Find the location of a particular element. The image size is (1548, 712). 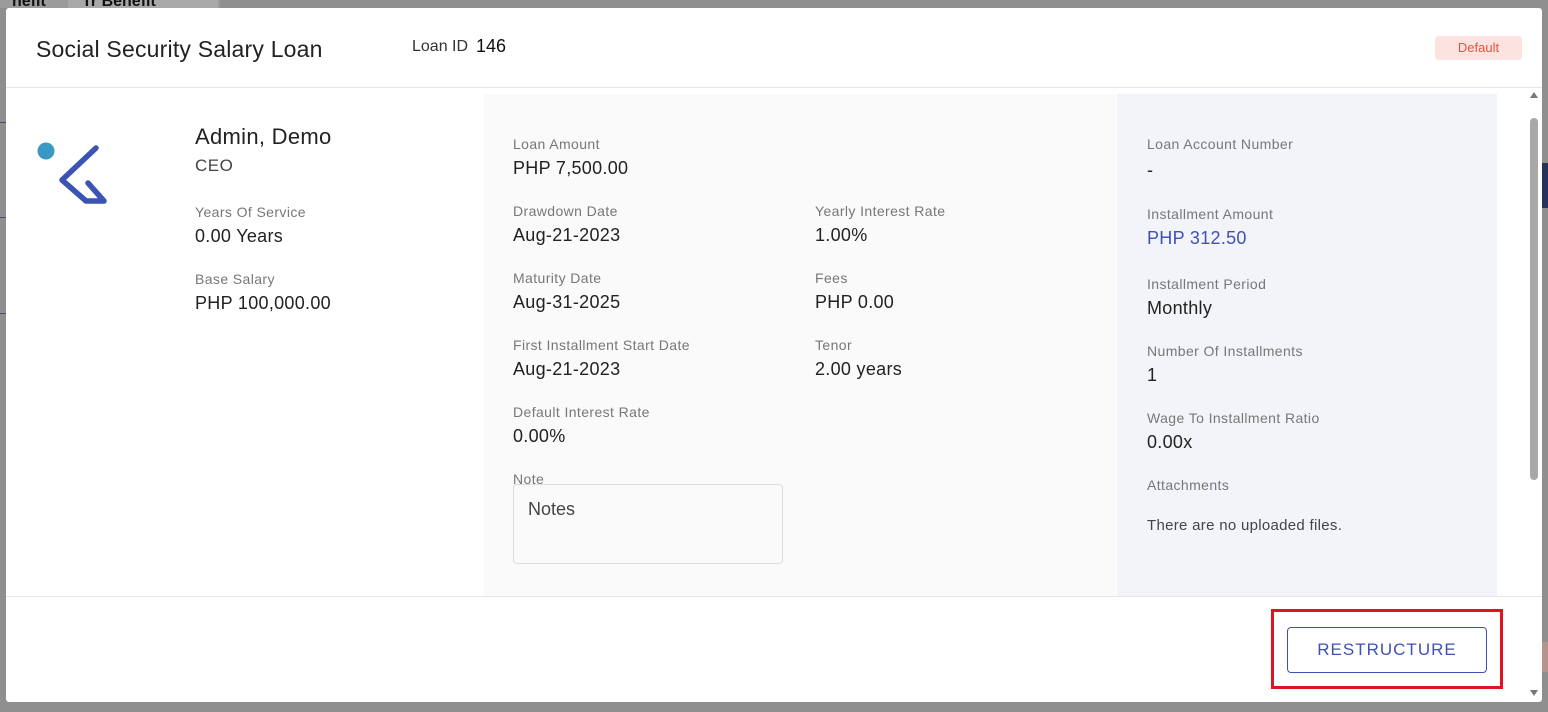

fees-label: Fees is located at coordinates (831, 278).